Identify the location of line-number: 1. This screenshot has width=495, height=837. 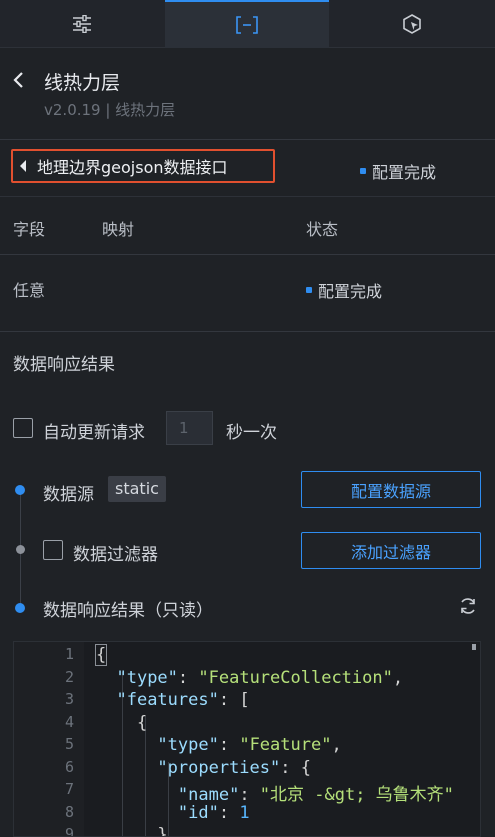
(69, 654).